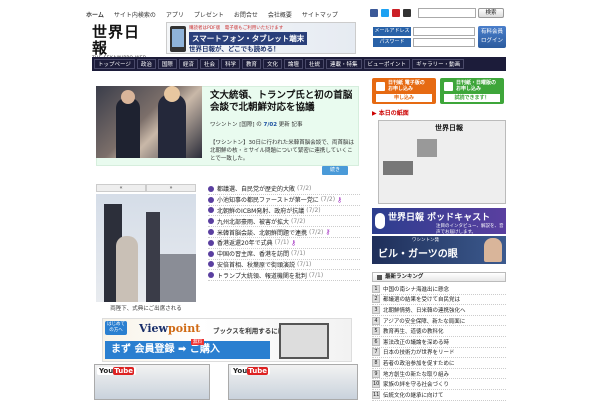 The height and width of the screenshot is (401, 600). I want to click on yt-logo-b: Tube, so click(257, 371).